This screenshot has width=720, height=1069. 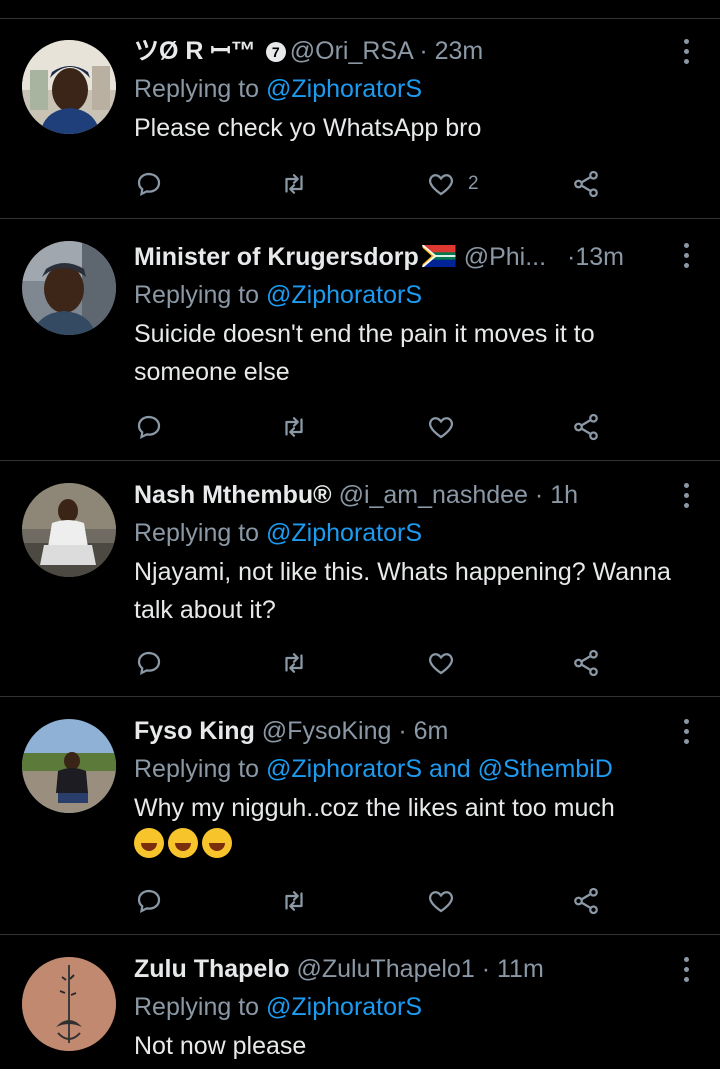 I want to click on display-name: Zulu Thapelo, so click(x=212, y=969).